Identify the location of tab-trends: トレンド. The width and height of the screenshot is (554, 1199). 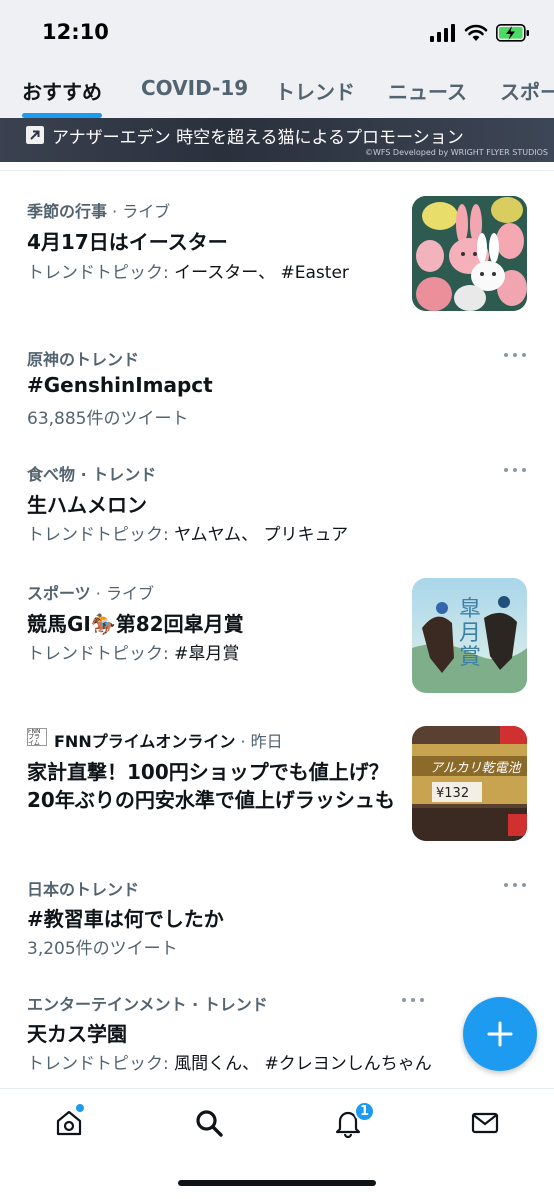
(315, 90).